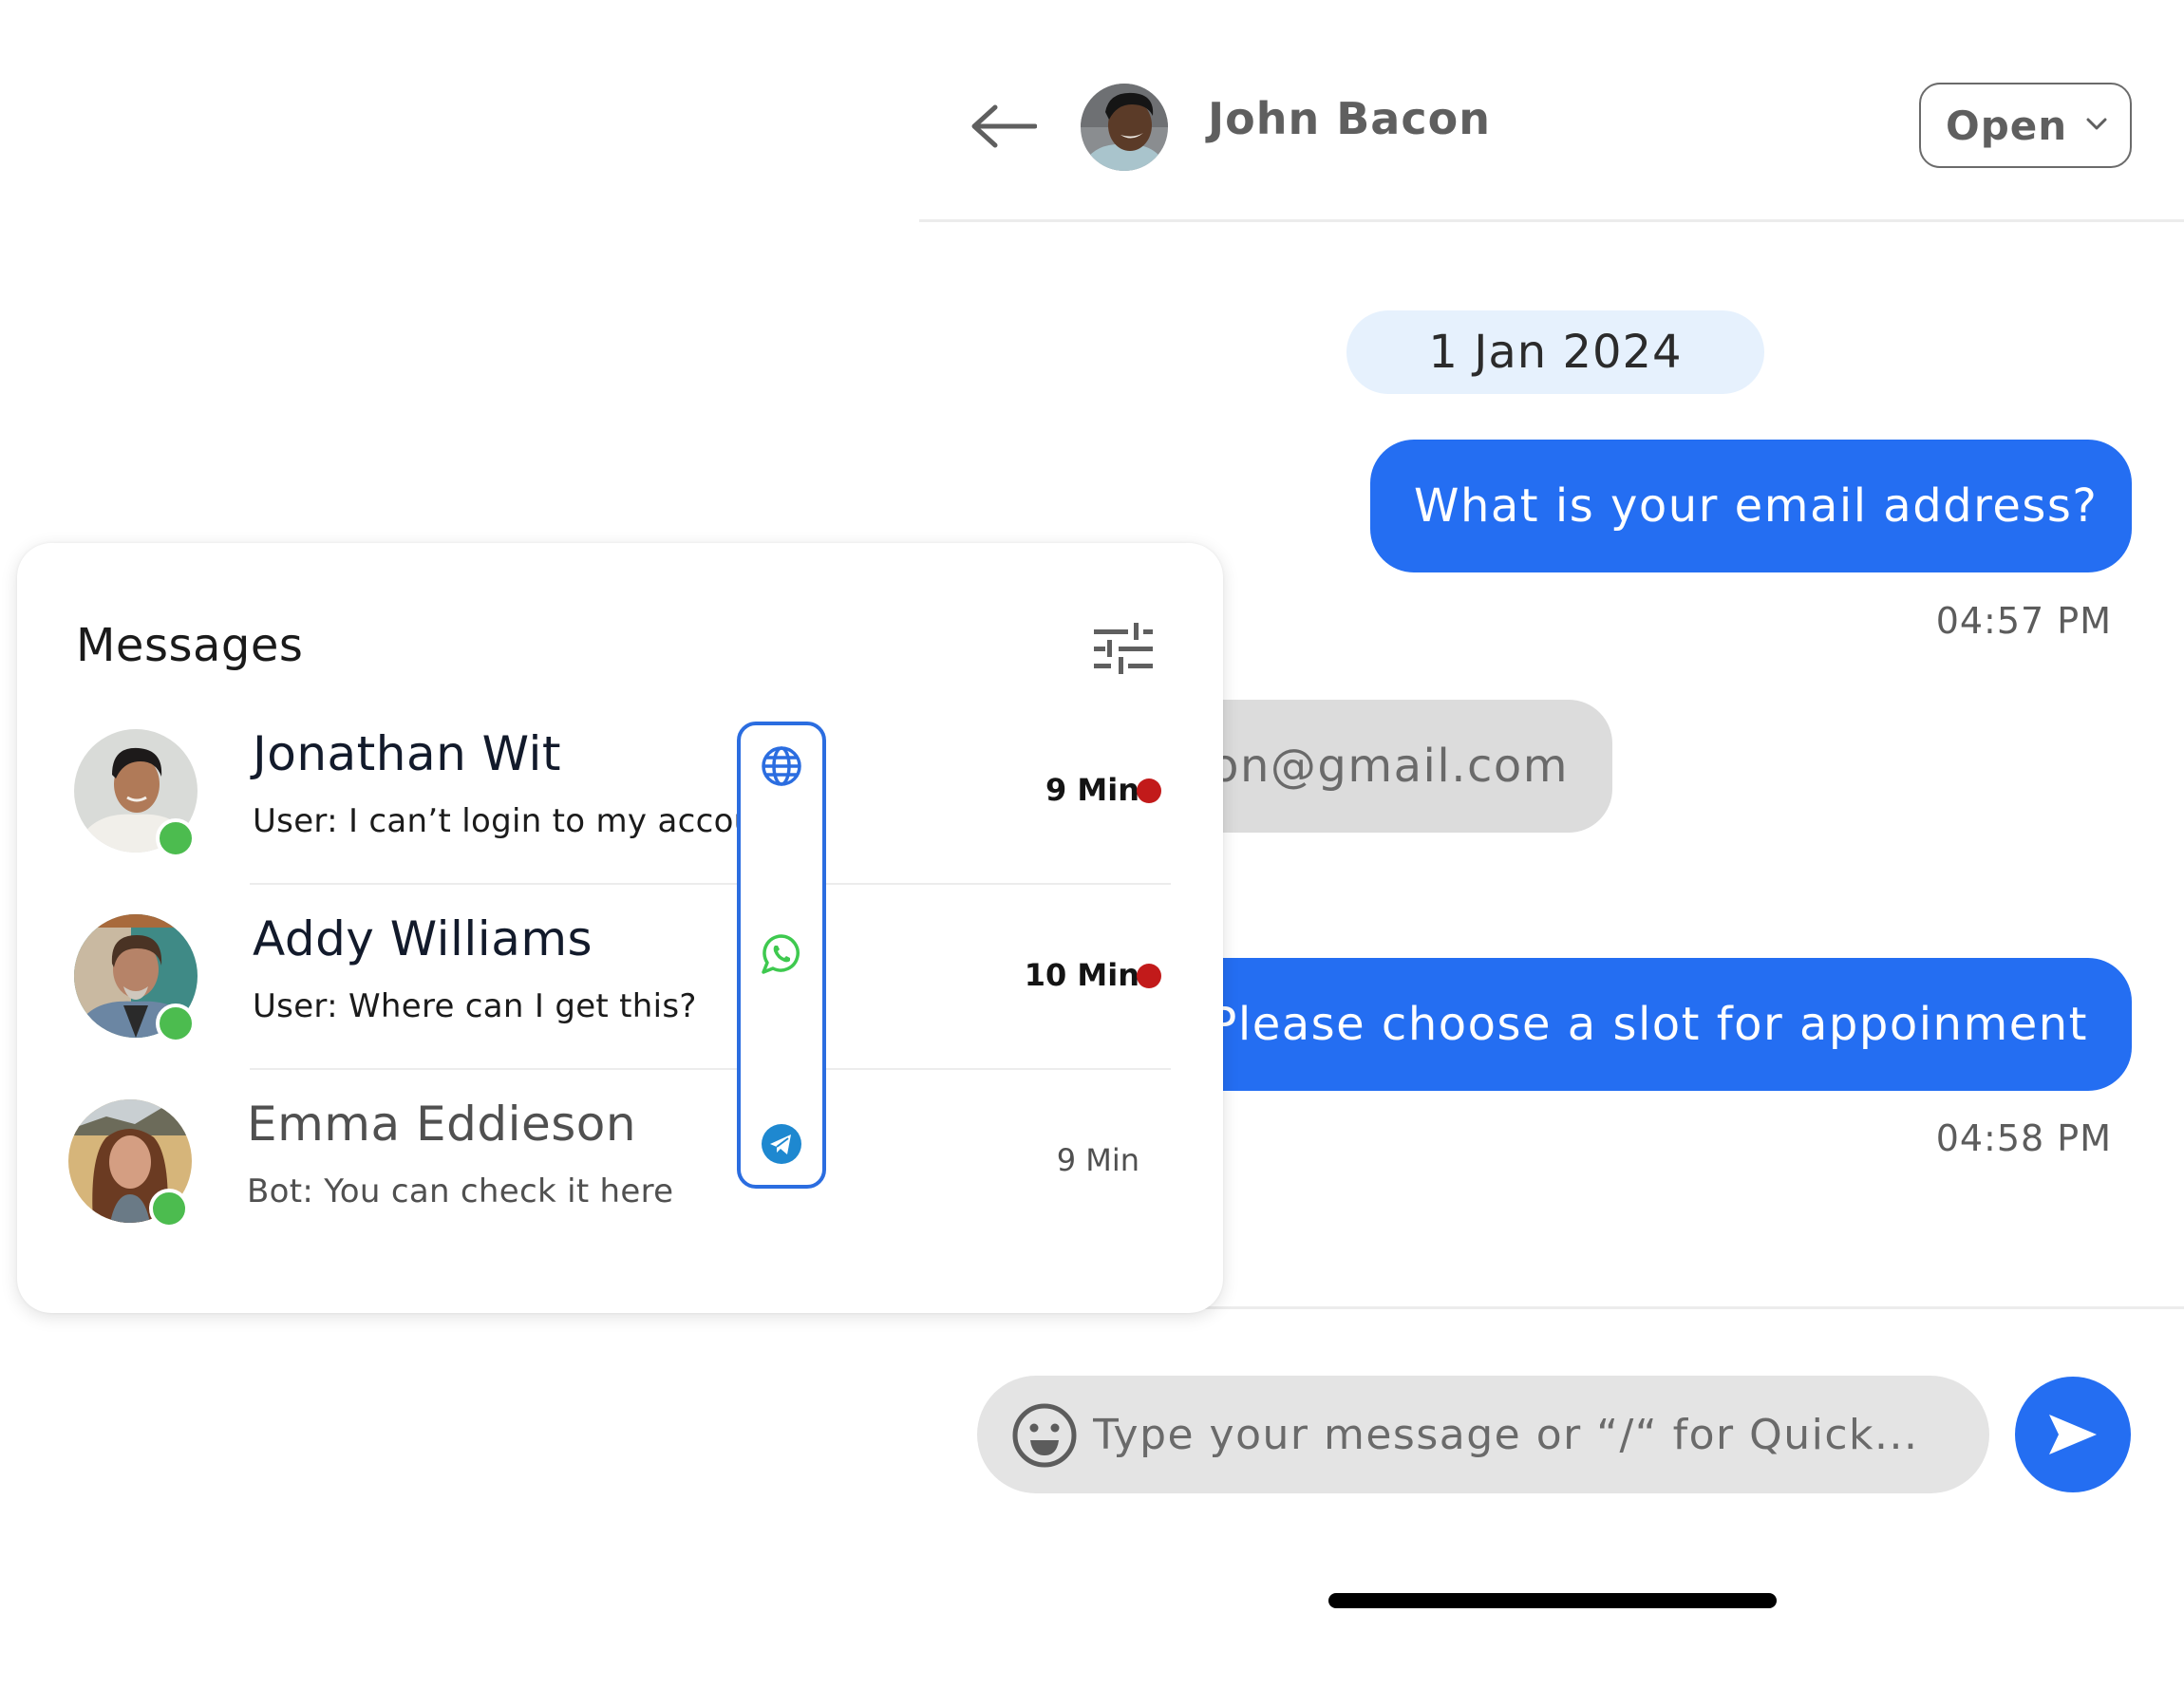 This screenshot has height=1688, width=2184. Describe the element at coordinates (461, 1191) in the screenshot. I see `message-preview: Bot: You can check it here` at that location.